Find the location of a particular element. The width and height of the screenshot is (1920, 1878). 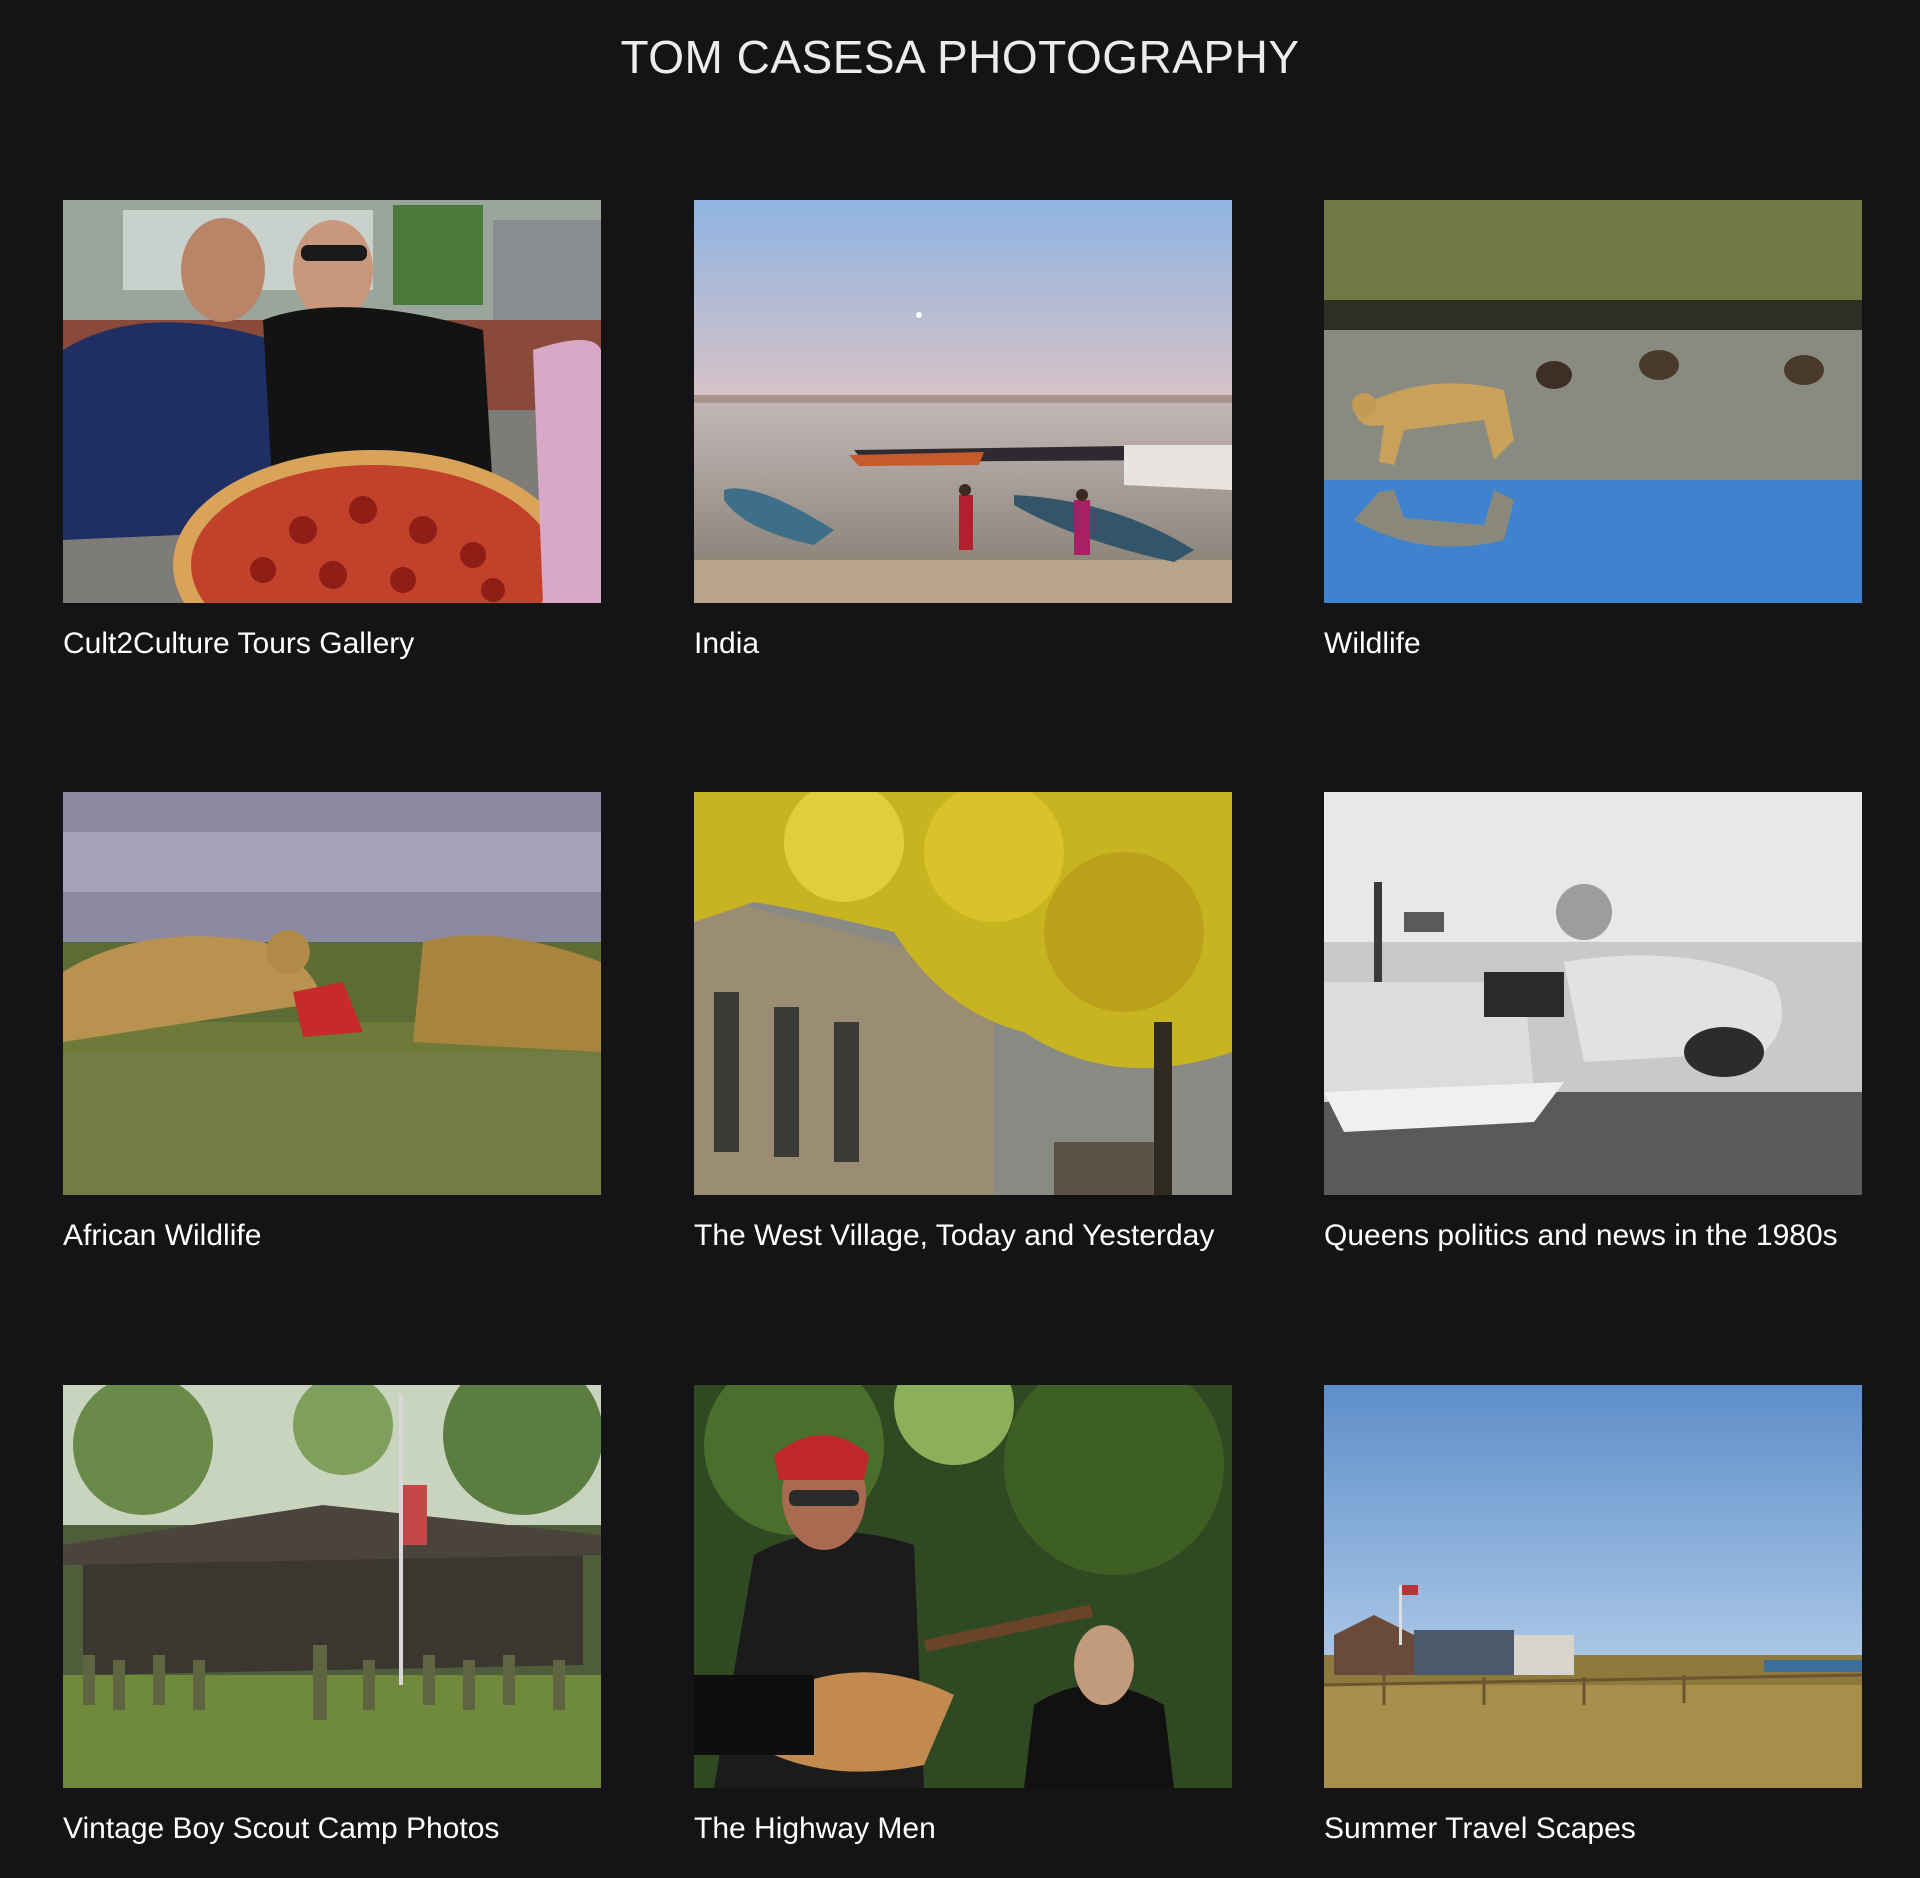

beach-scape-photo is located at coordinates (1593, 1586).